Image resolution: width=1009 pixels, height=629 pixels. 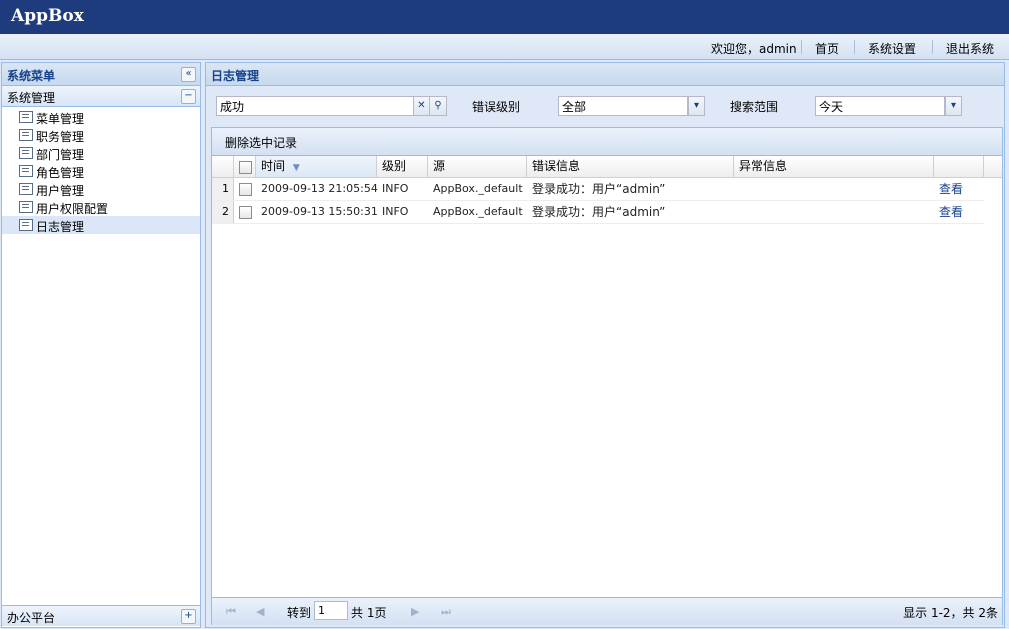 I want to click on minus-icon: −, so click(x=188, y=96).